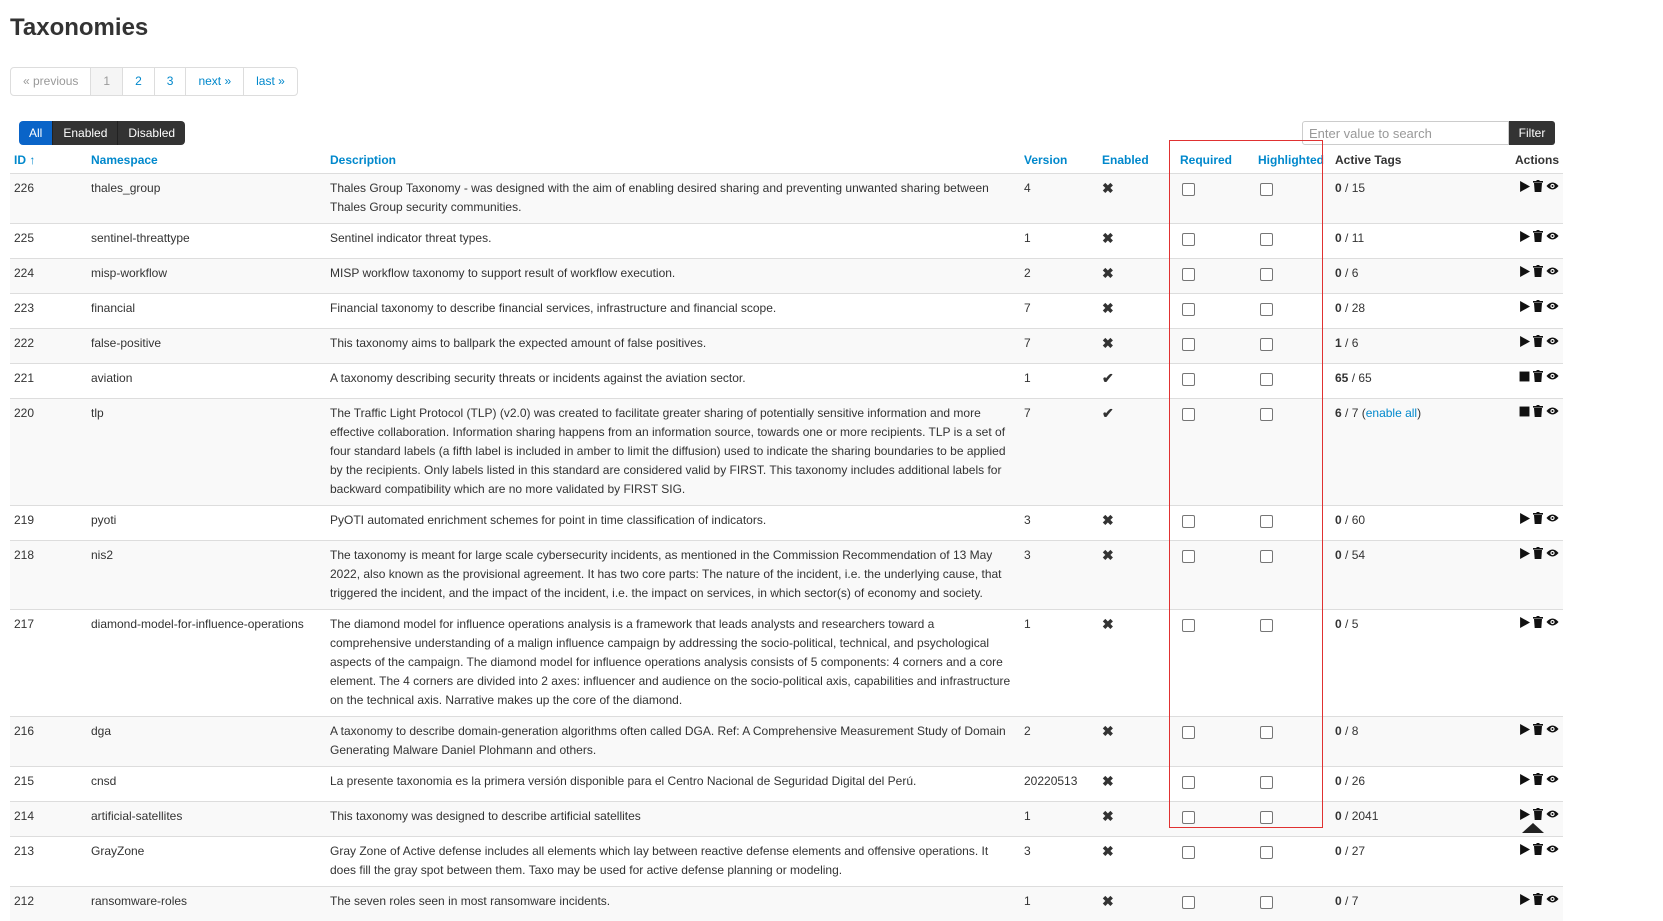  What do you see at coordinates (48, 276) in the screenshot?
I see `row-id: 224` at bounding box center [48, 276].